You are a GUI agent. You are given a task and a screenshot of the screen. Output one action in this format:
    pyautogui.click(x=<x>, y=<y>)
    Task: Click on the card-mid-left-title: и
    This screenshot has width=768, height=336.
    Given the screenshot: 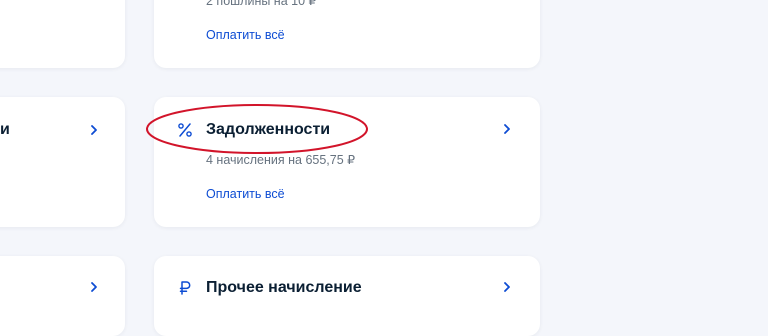 What is the action you would take?
    pyautogui.click(x=5, y=129)
    